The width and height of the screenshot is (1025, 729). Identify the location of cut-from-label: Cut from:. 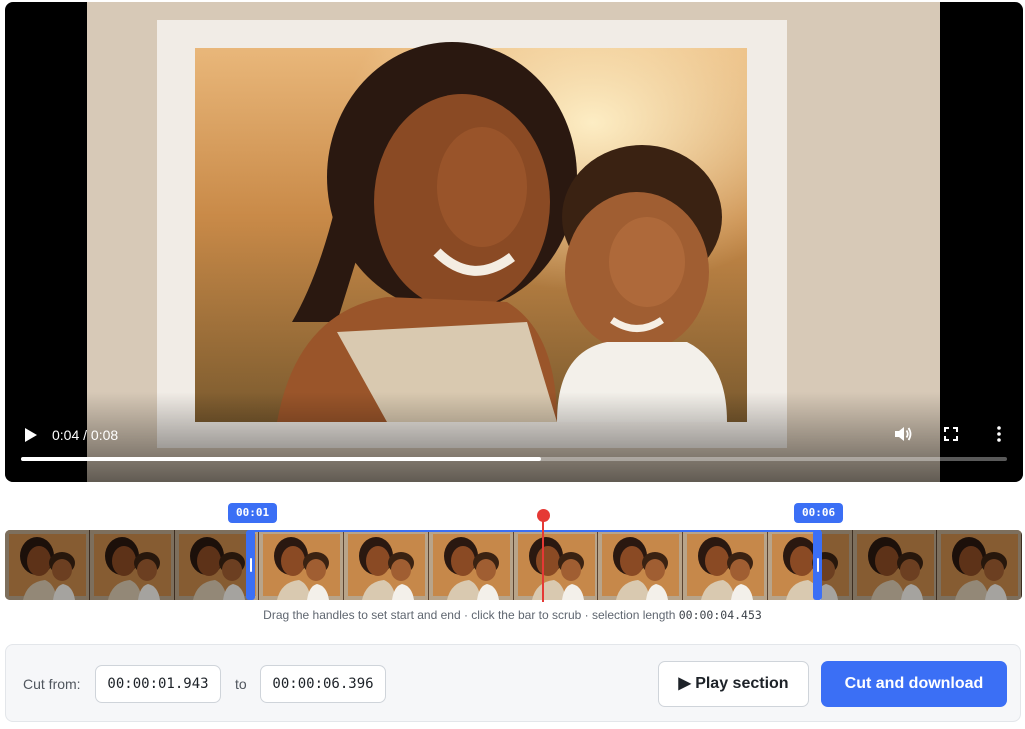
(52, 684).